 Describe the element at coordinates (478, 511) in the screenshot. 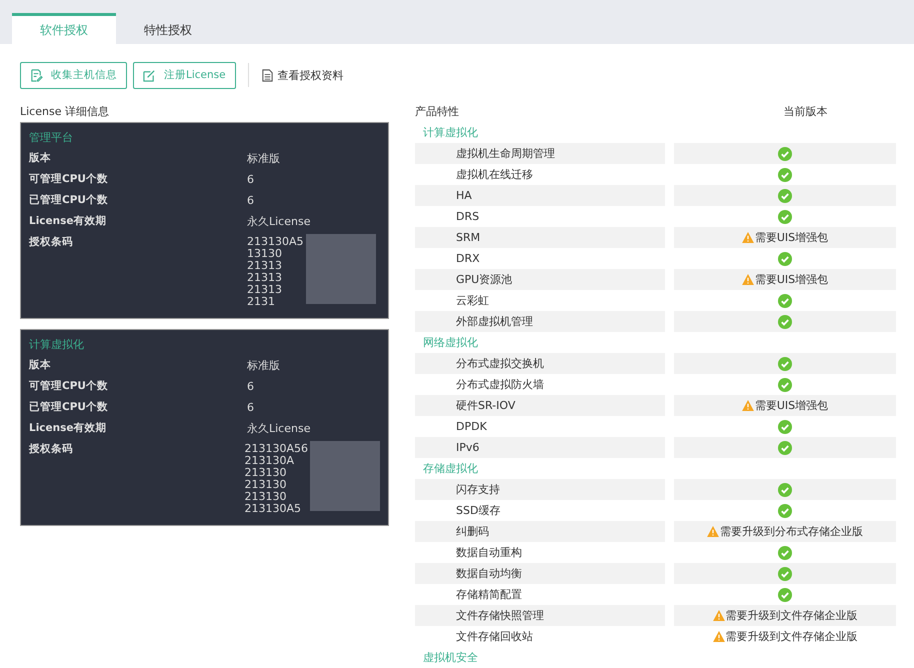

I see `feature-cell-text: SSD缓存` at that location.